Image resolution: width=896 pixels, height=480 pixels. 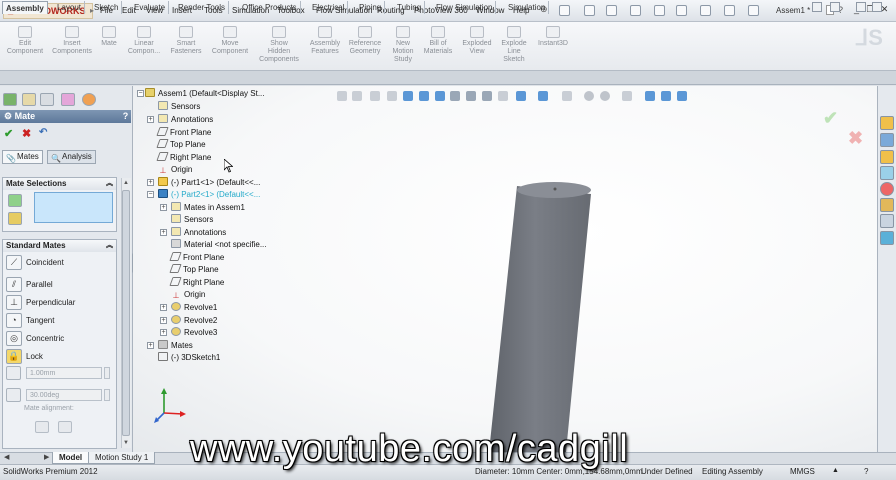 What do you see at coordinates (29, 99) in the screenshot?
I see `property-manager-tab-icon` at bounding box center [29, 99].